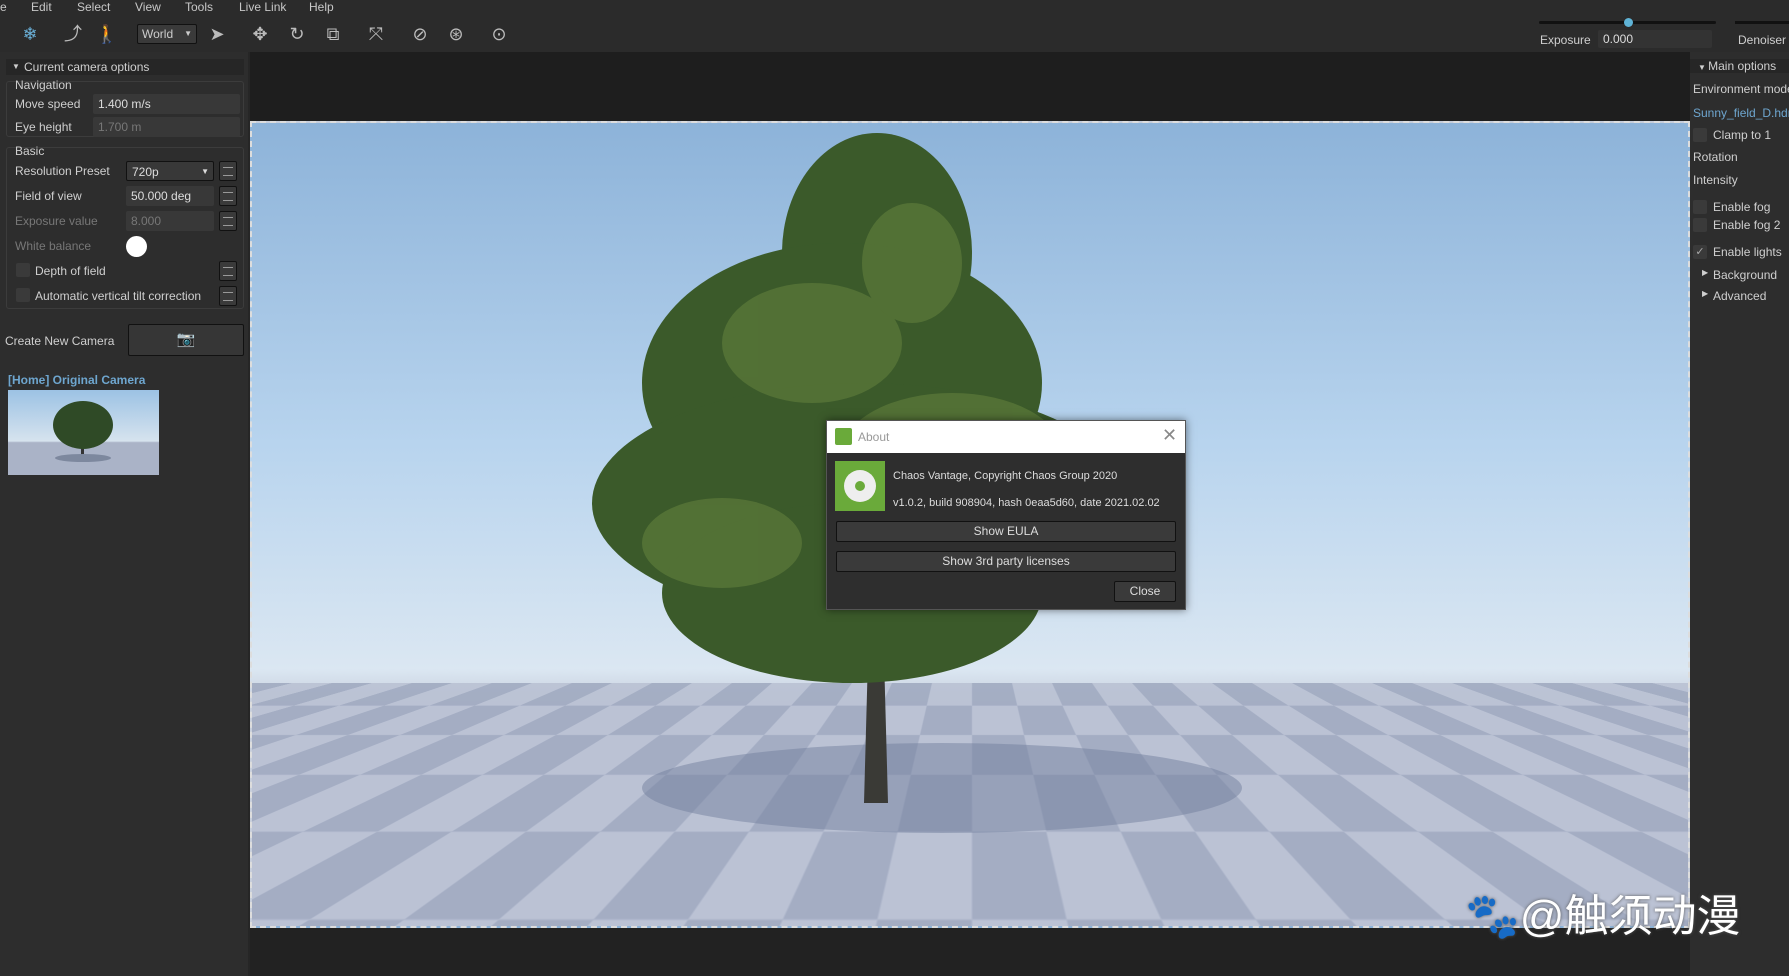  I want to click on scene-icon: ❄, so click(30, 34).